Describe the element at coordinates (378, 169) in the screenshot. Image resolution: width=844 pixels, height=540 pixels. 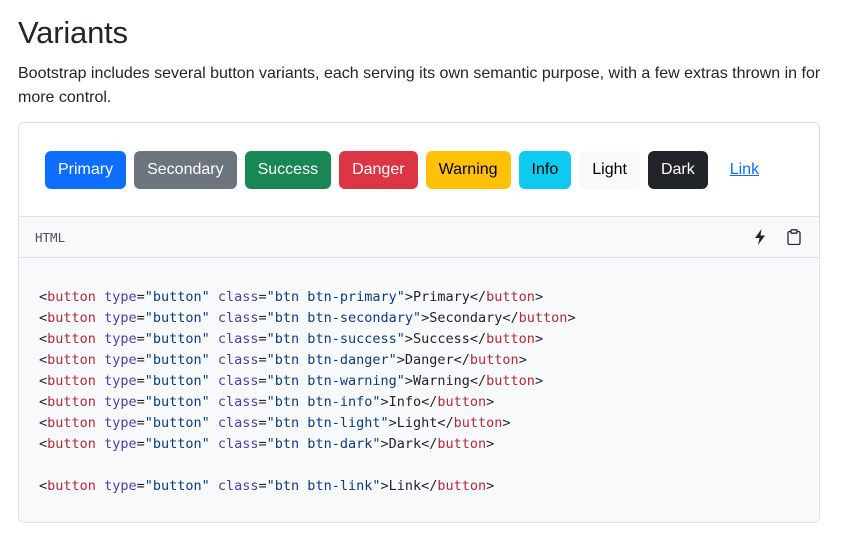
I see `danger-button: Danger` at that location.